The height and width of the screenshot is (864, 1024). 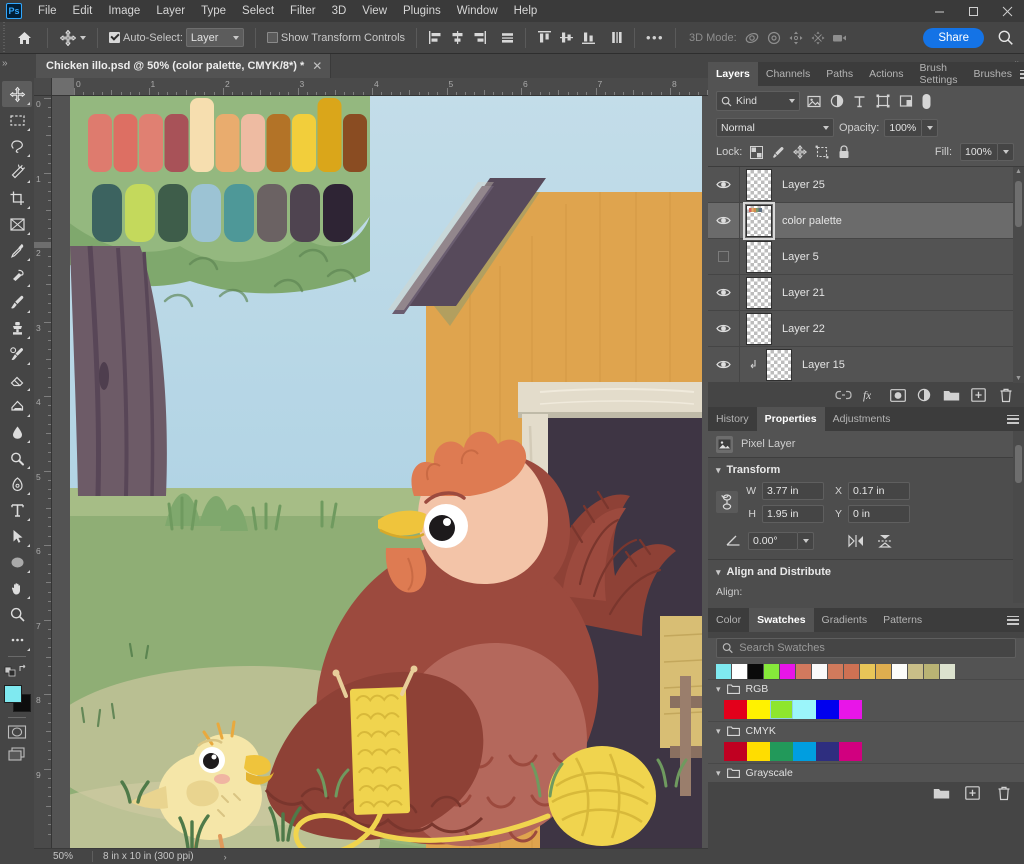 I want to click on layers-scrollbar: ▲ ▼, so click(x=1018, y=275).